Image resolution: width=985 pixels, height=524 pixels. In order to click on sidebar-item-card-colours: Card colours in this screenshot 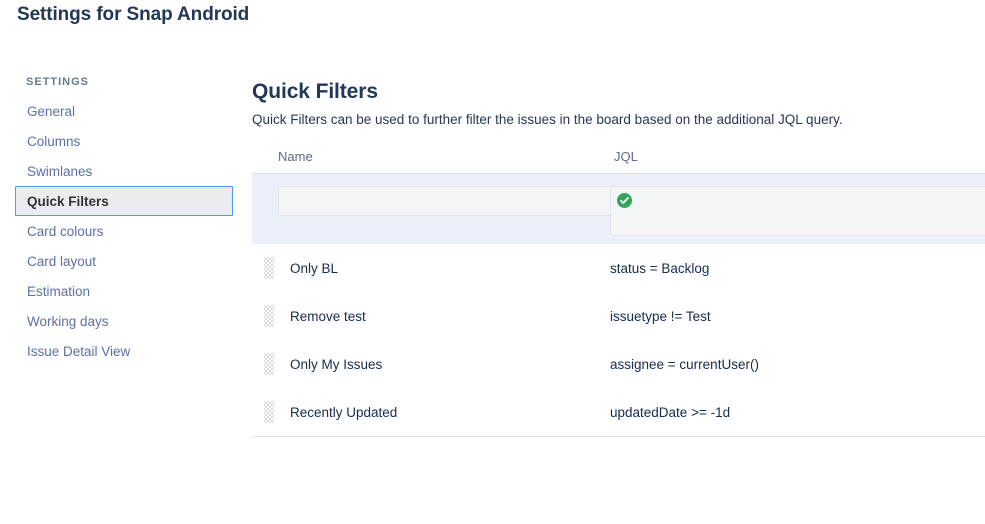, I will do `click(118, 231)`.